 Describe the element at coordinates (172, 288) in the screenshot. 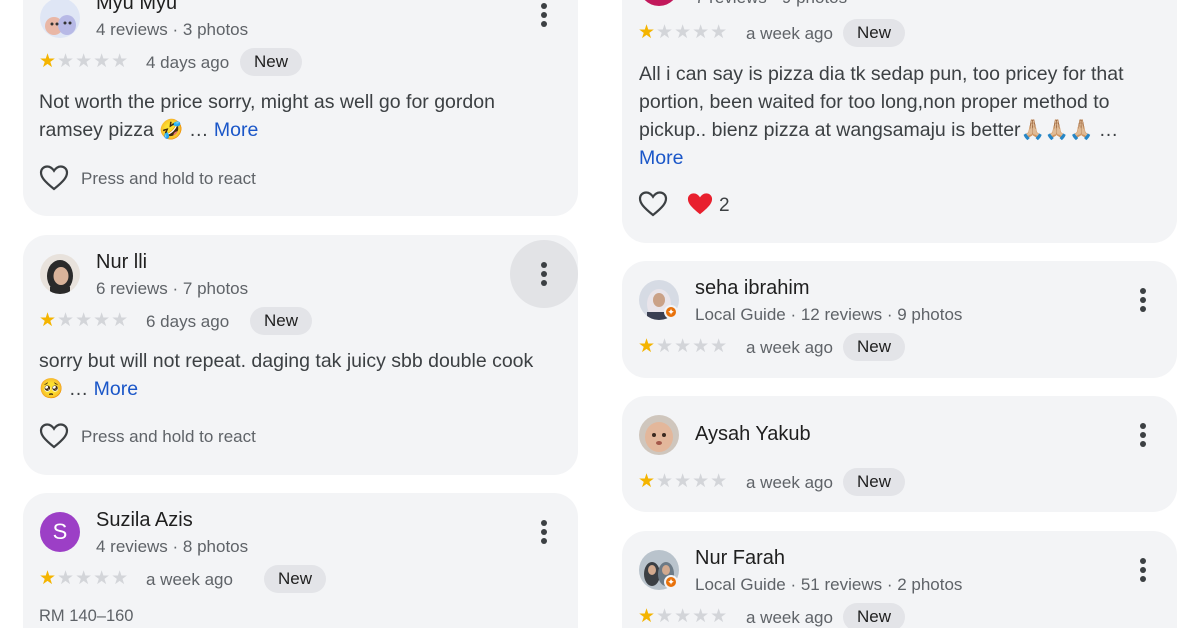

I see `reviewer-meta: 6 reviews · 7 photos` at that location.